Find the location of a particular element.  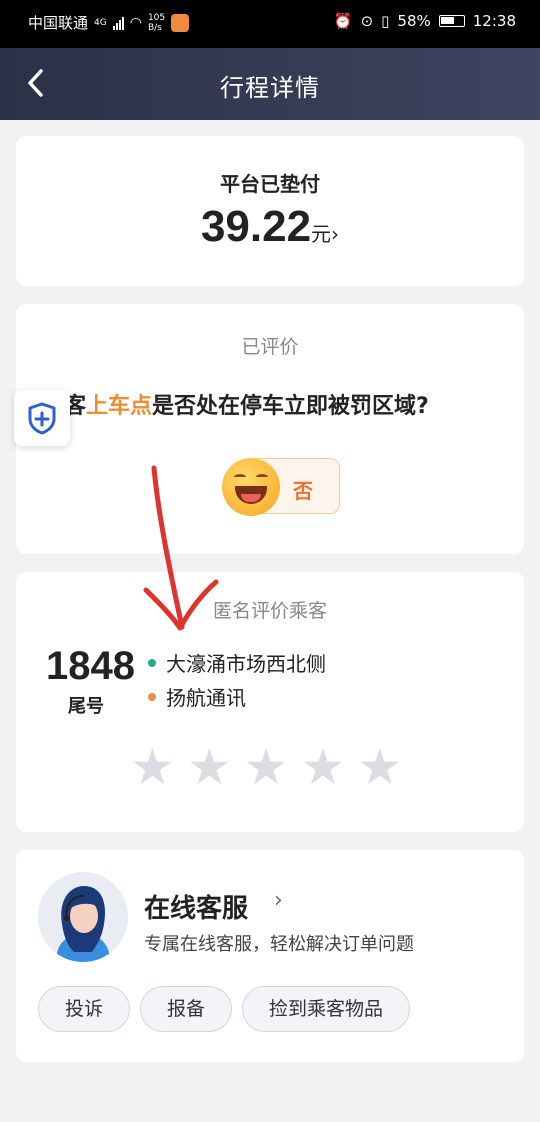

amount-unit: 元 is located at coordinates (321, 234).